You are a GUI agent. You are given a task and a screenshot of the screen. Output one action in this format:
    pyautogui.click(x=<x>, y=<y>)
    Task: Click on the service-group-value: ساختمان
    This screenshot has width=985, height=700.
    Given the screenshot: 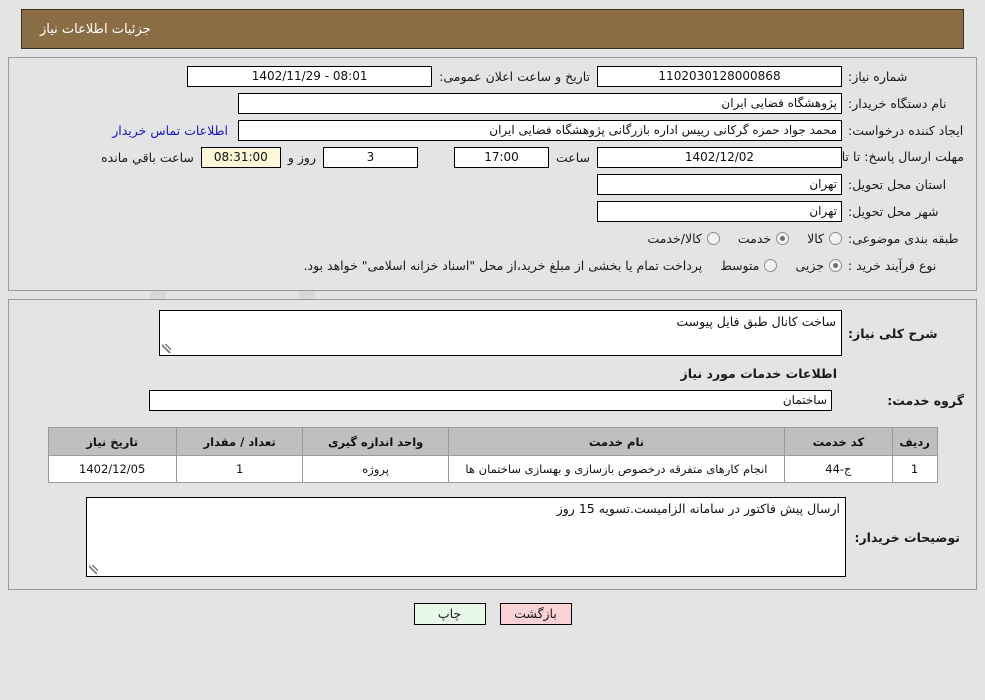 What is the action you would take?
    pyautogui.click(x=490, y=400)
    